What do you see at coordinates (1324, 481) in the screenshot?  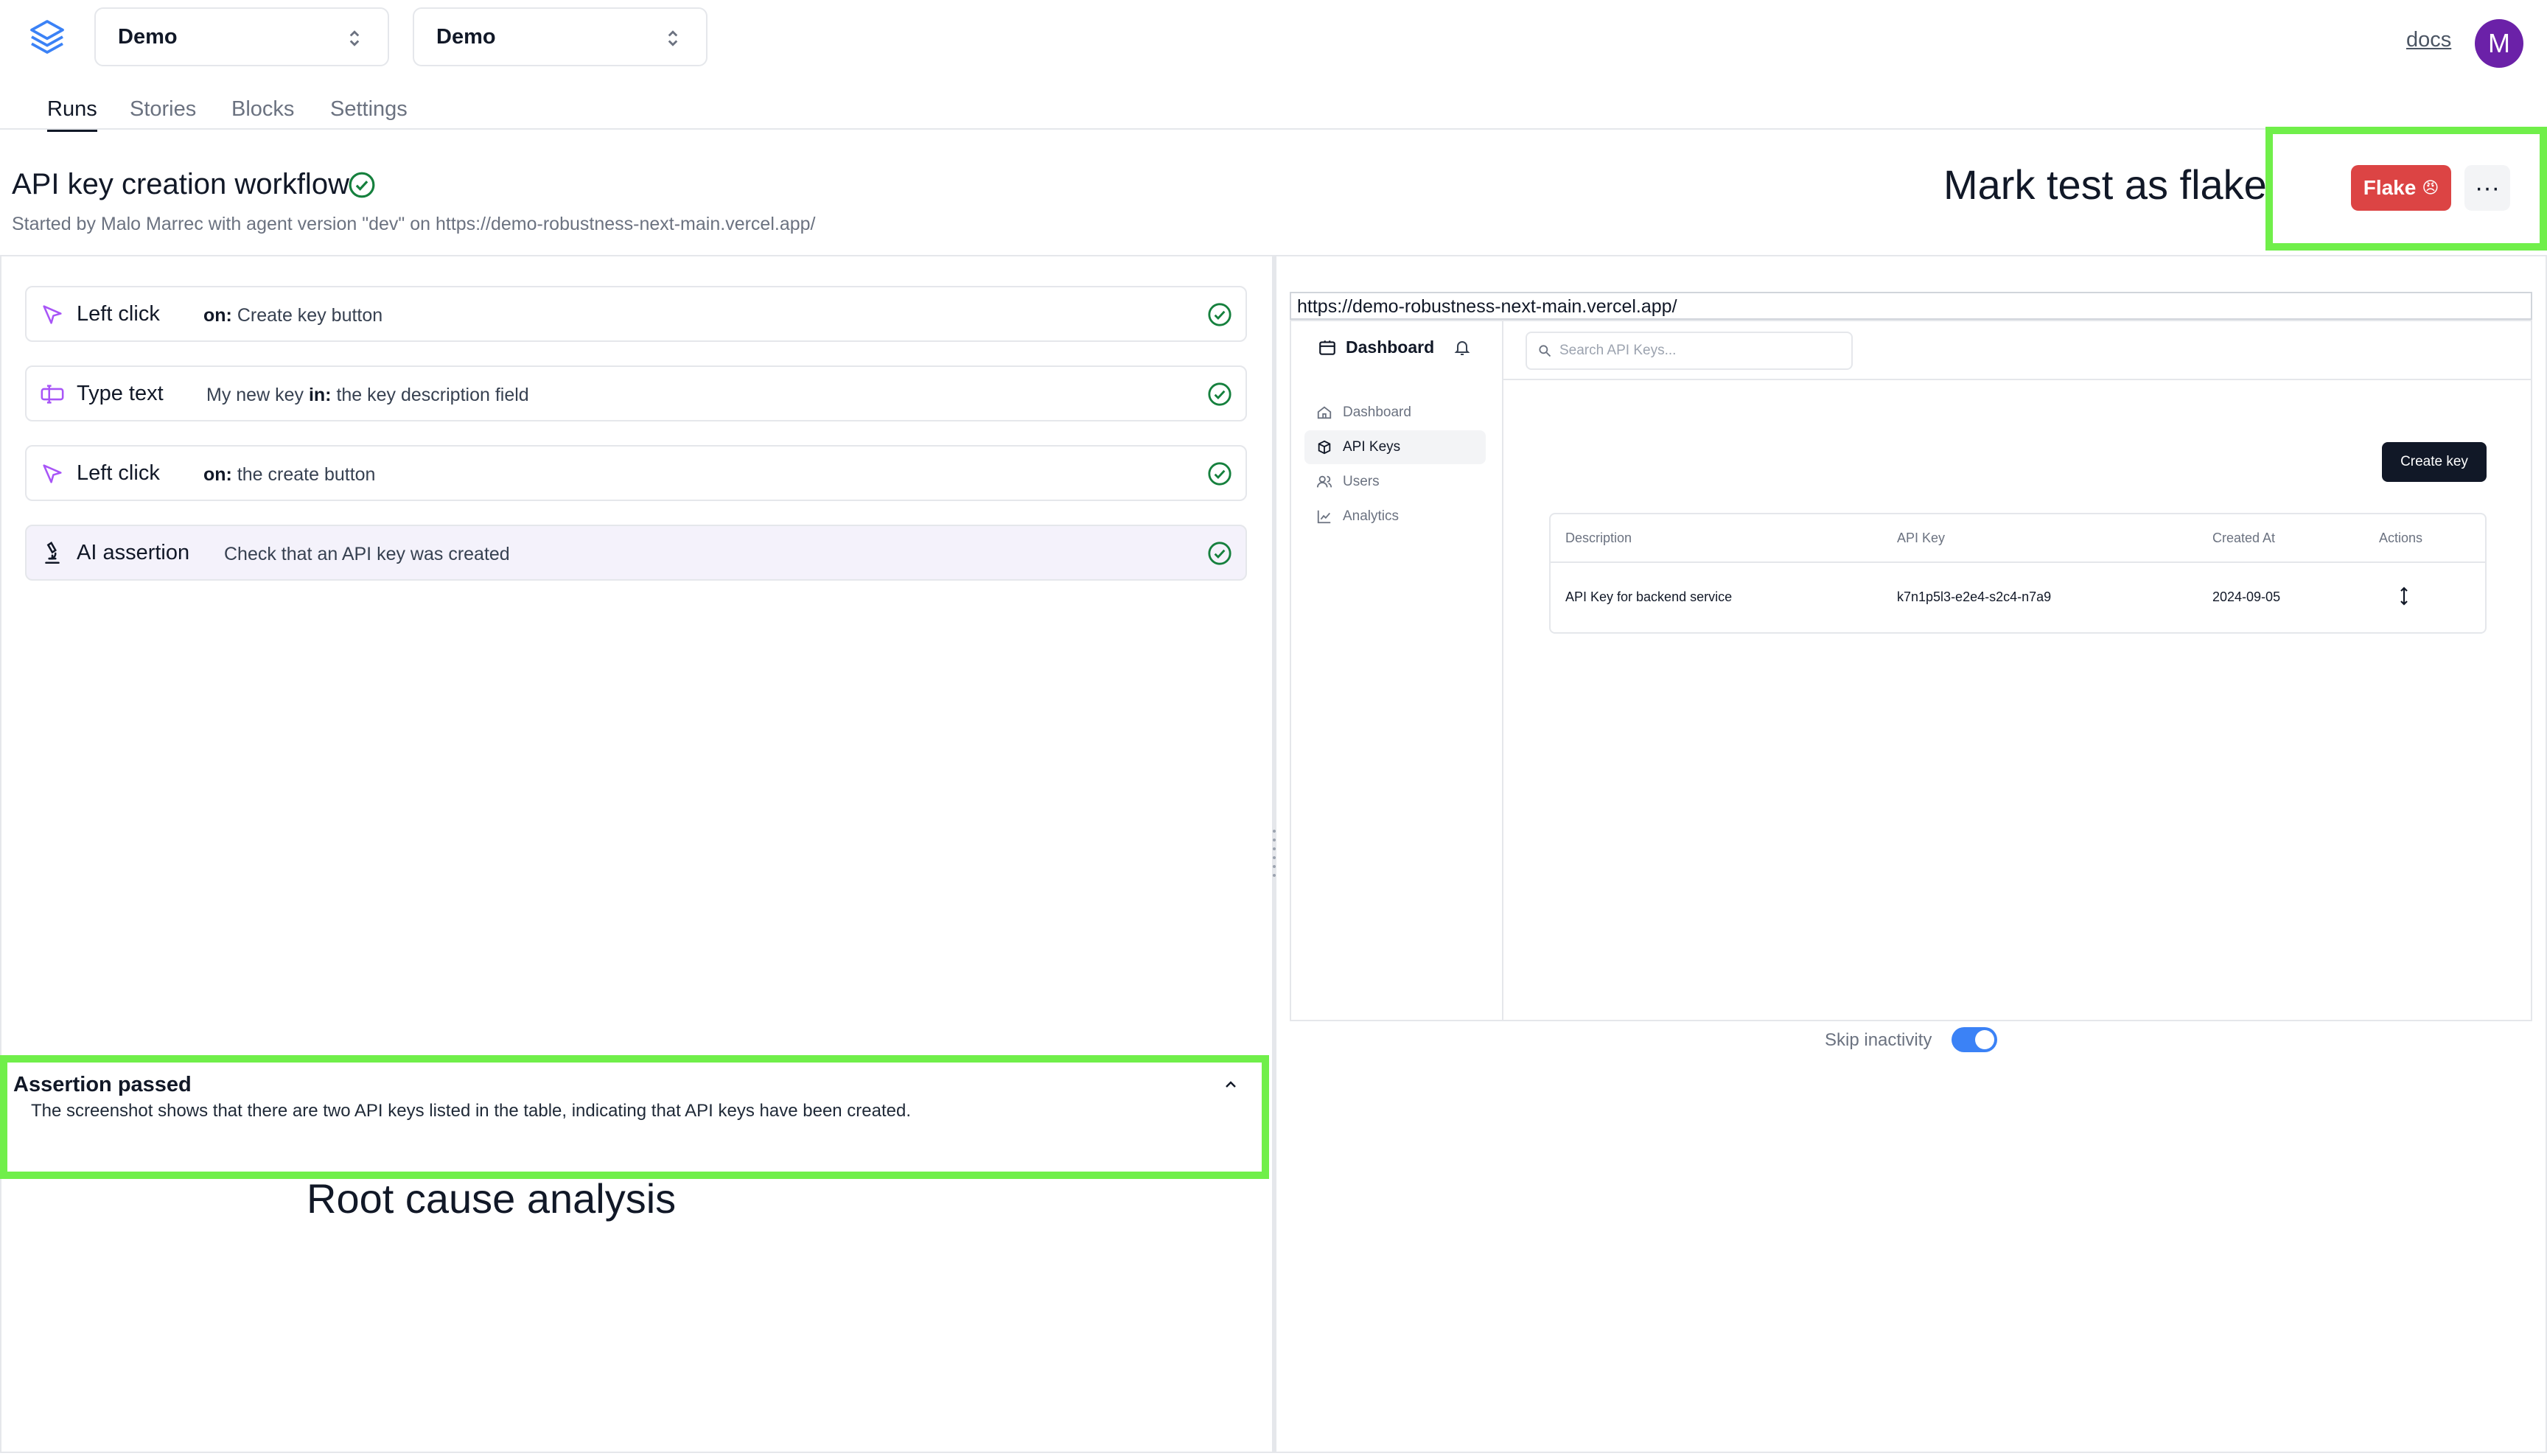 I see `users-icon` at bounding box center [1324, 481].